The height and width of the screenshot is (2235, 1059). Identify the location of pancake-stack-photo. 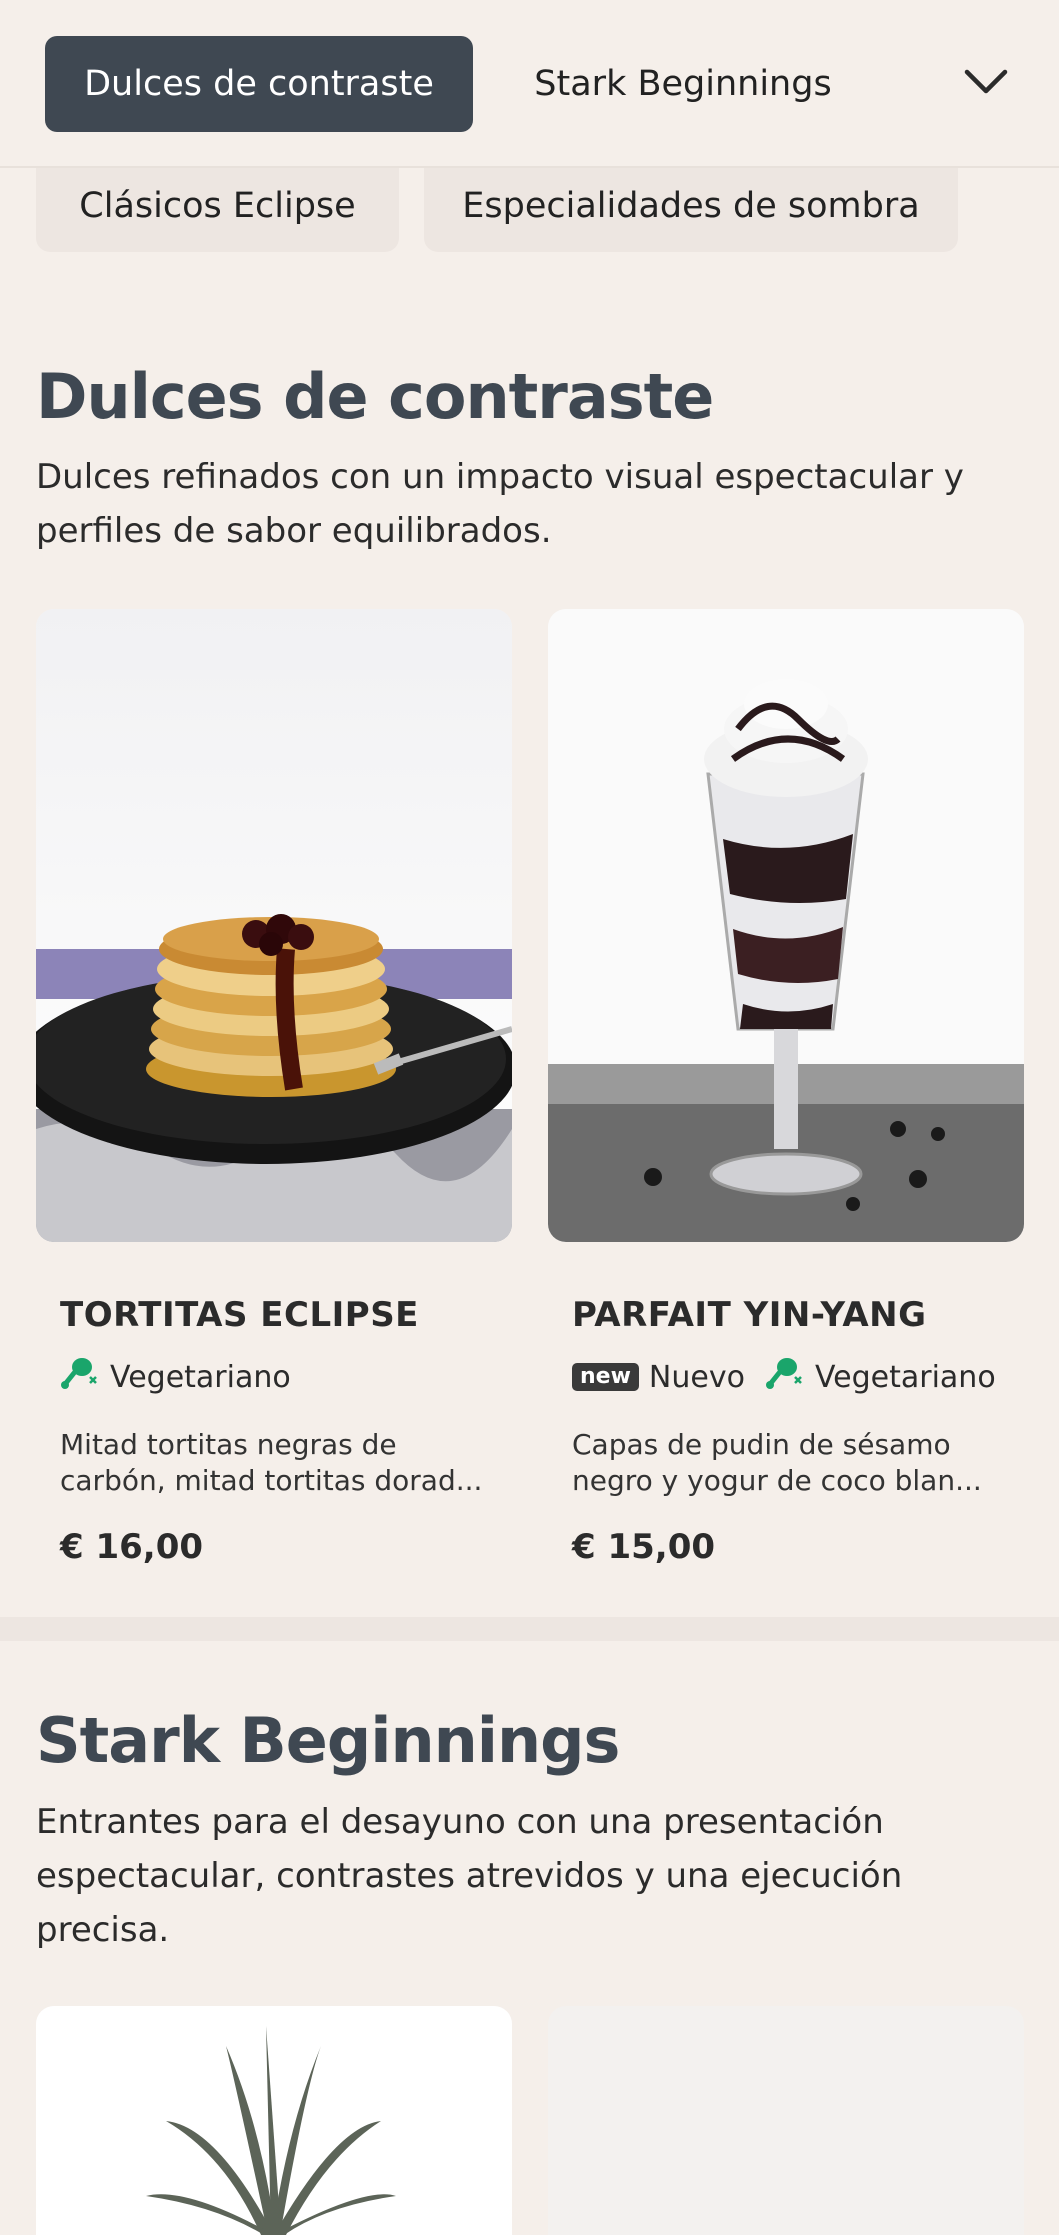
(274, 925).